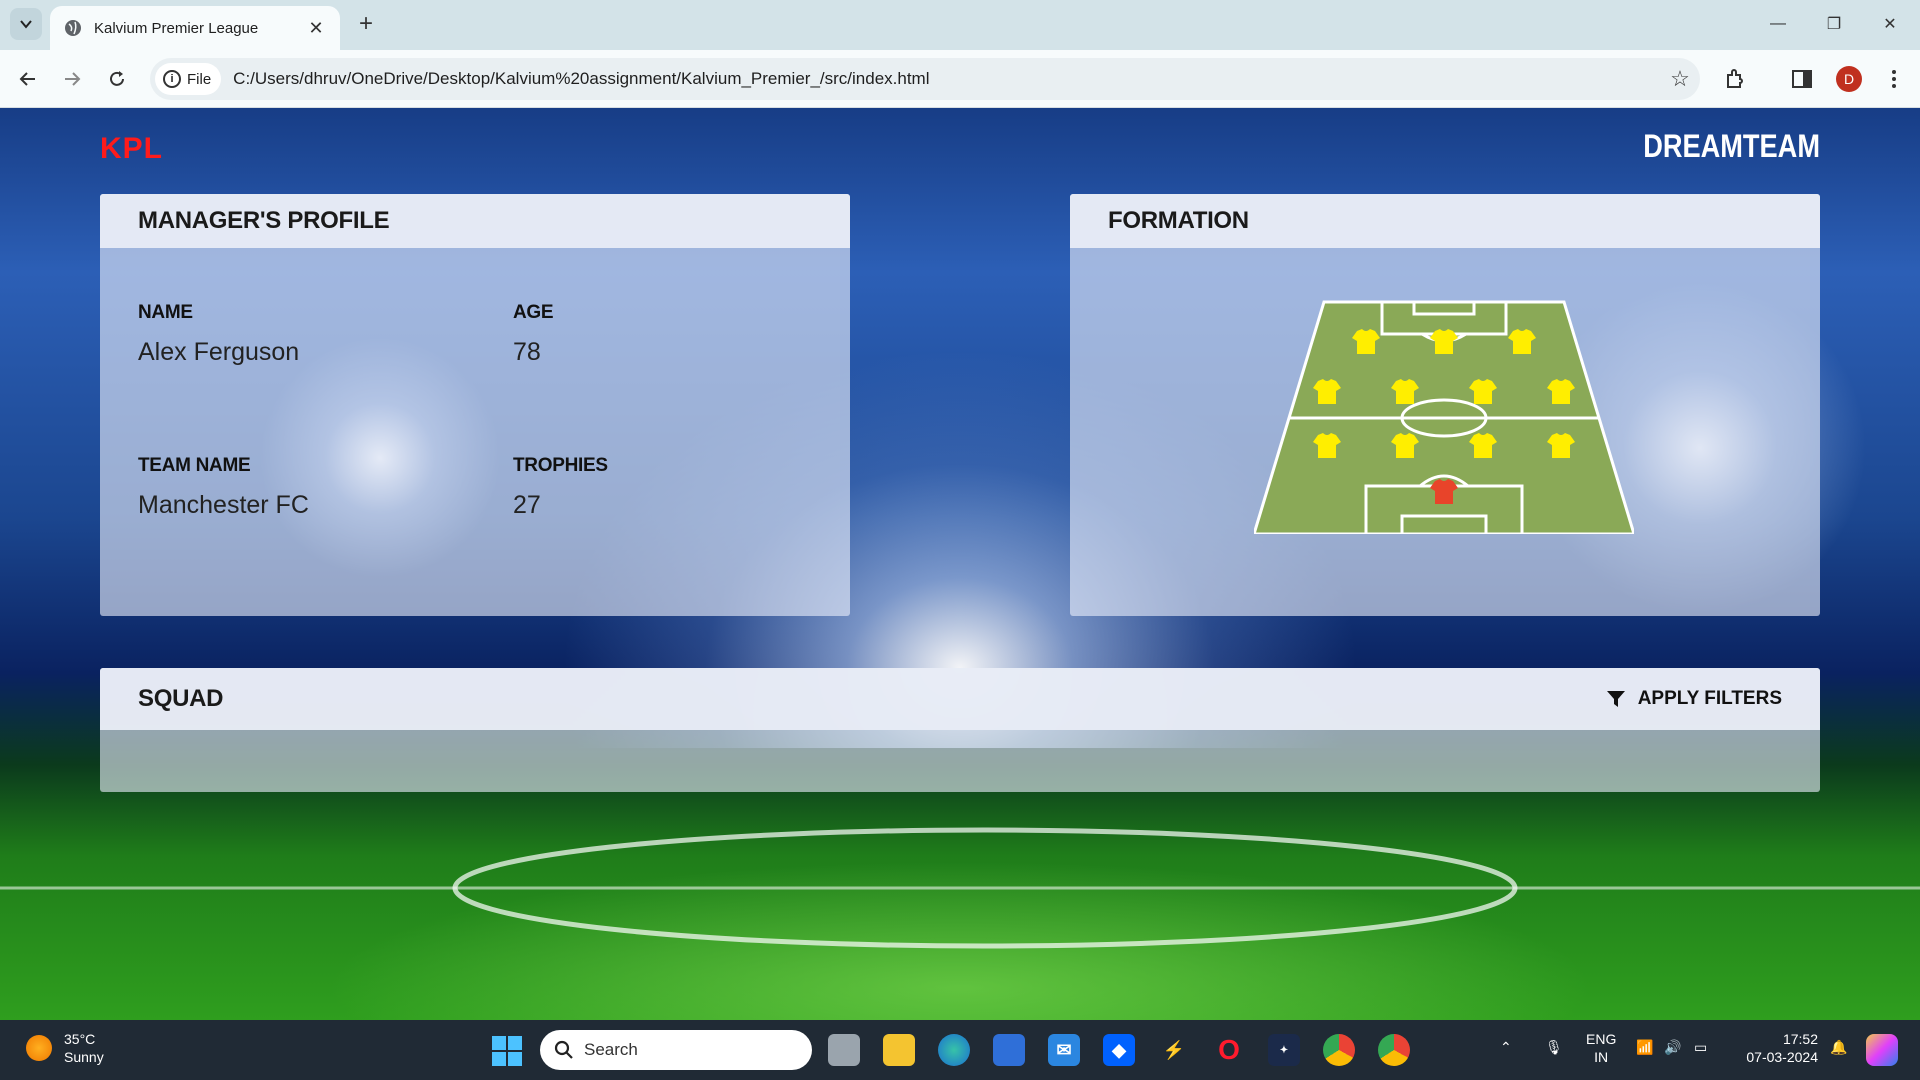 Image resolution: width=1920 pixels, height=1080 pixels. What do you see at coordinates (1229, 1050) in the screenshot?
I see `opera-icon: O` at bounding box center [1229, 1050].